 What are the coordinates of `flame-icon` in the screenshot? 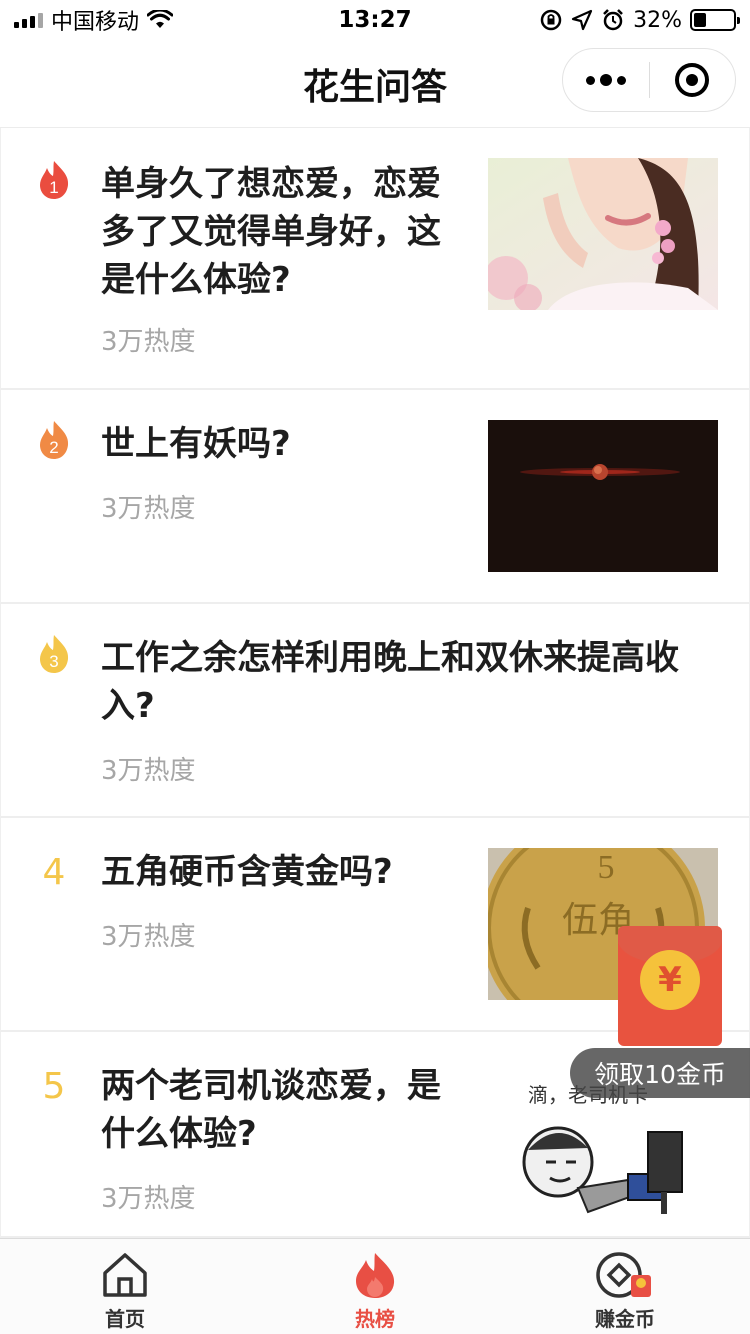 It's located at (375, 1275).